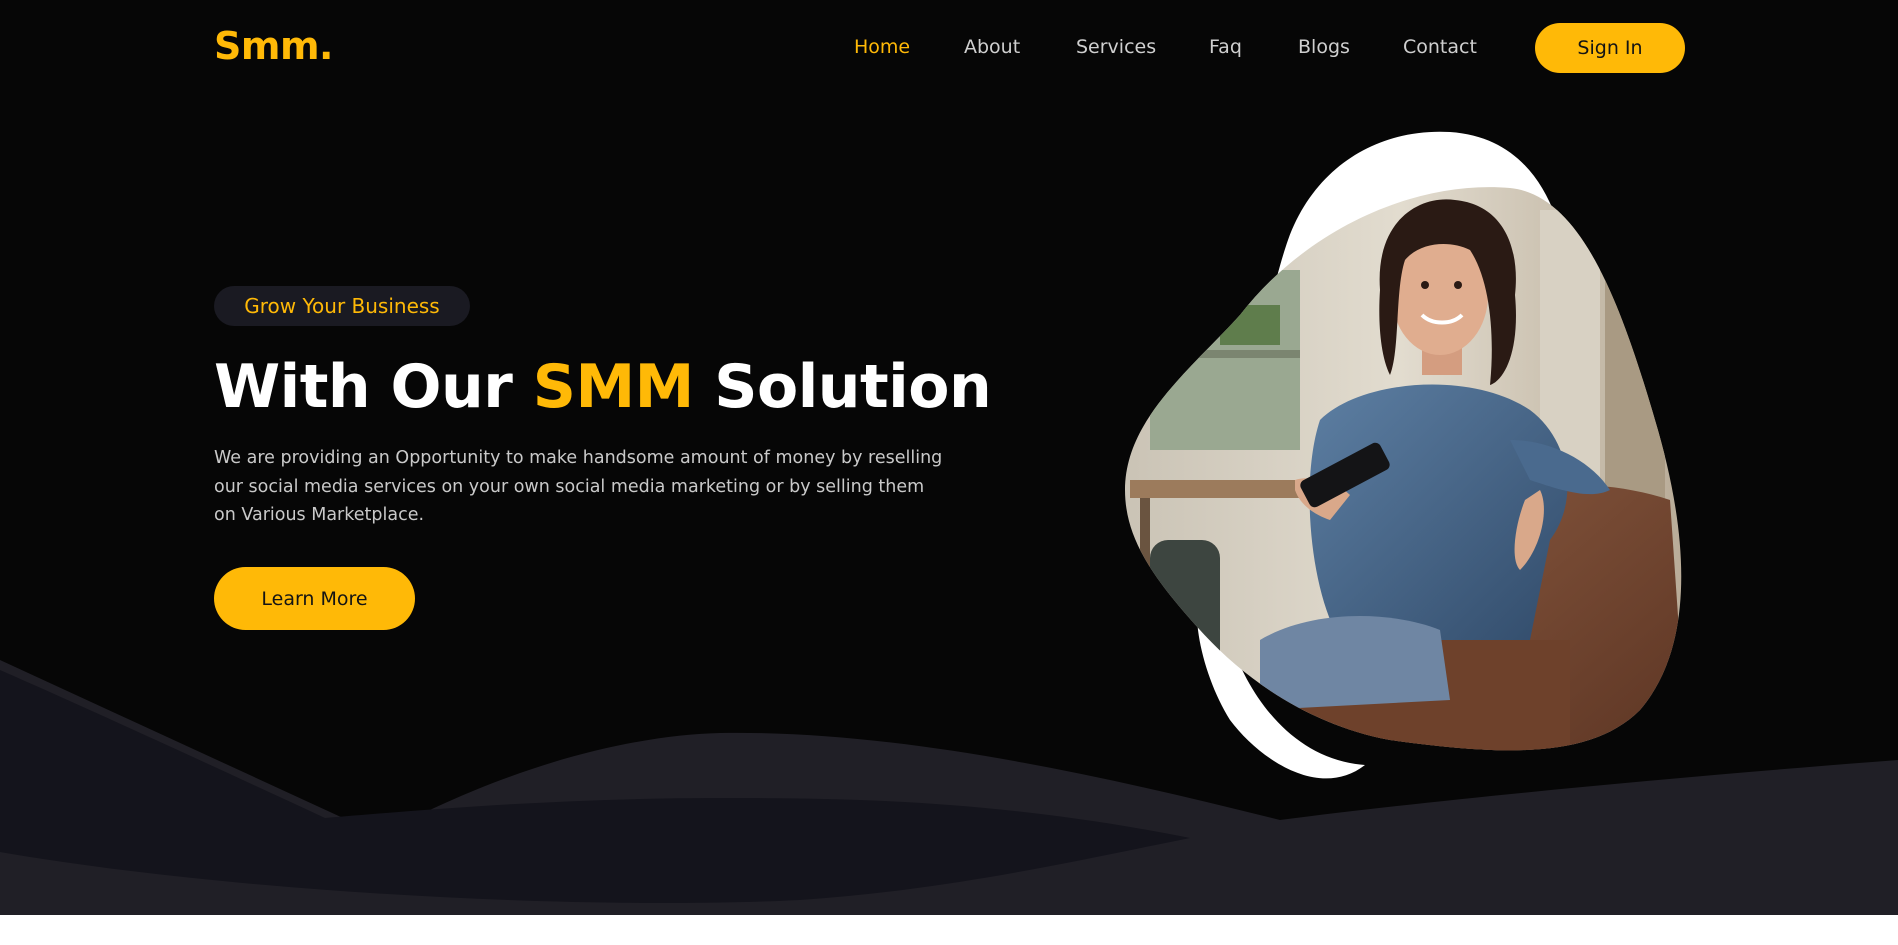  Describe the element at coordinates (882, 47) in the screenshot. I see `nav-item-home: Home` at that location.